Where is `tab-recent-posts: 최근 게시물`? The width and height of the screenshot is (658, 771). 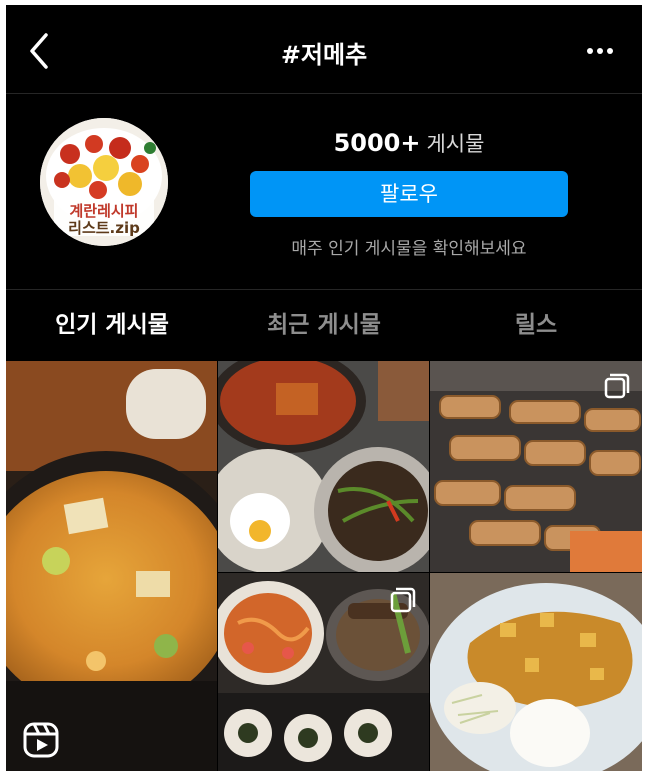
tab-recent-posts: 최근 게시물 is located at coordinates (324, 325).